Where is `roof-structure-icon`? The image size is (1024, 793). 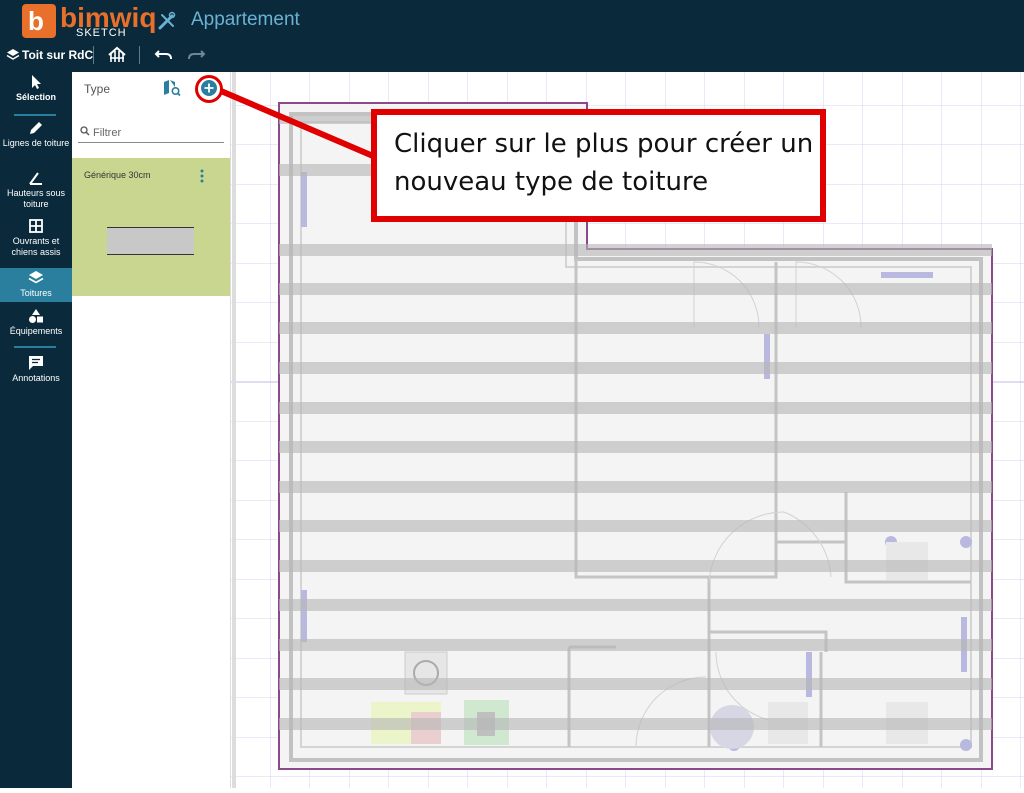 roof-structure-icon is located at coordinates (117, 55).